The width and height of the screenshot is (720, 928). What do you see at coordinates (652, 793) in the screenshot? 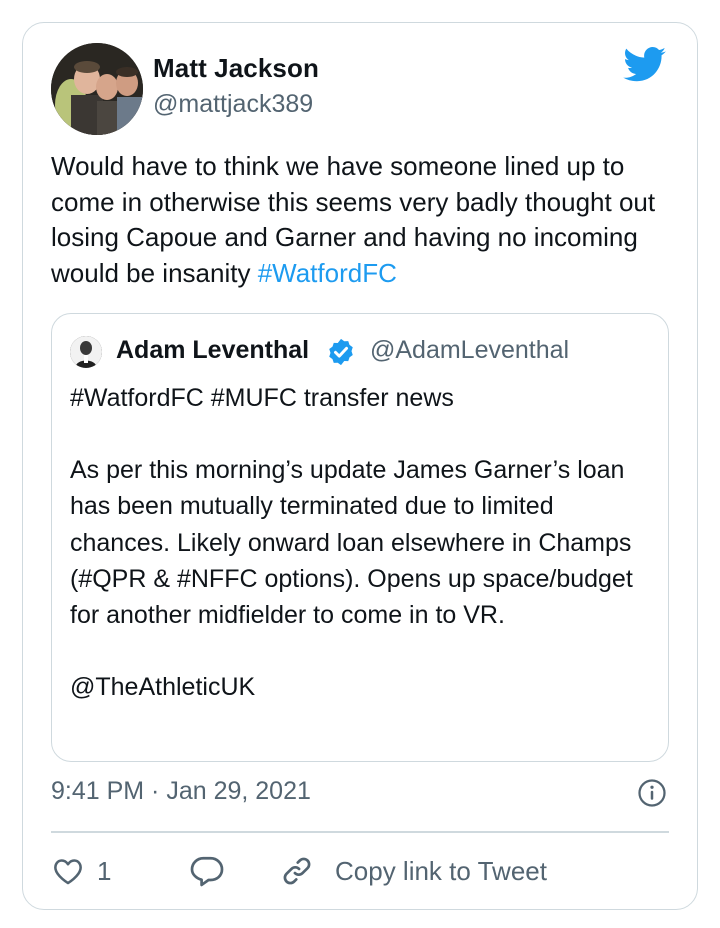
I see `info-icon` at bounding box center [652, 793].